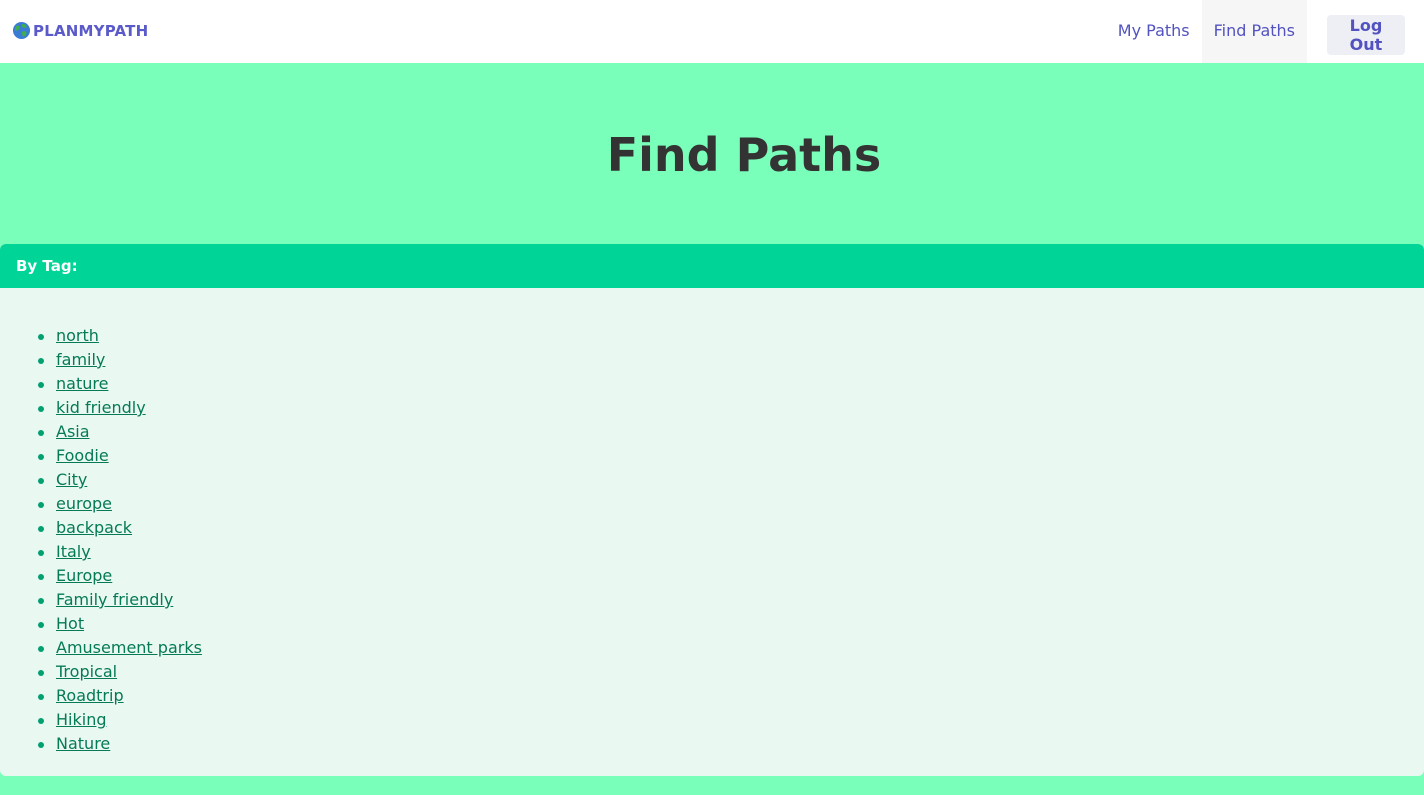 This screenshot has width=1424, height=795. What do you see at coordinates (84, 503) in the screenshot?
I see `tag-link: europe` at bounding box center [84, 503].